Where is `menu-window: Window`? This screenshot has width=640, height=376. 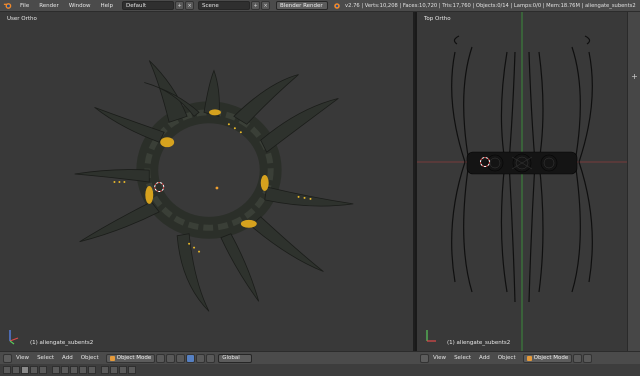
menu-window: Window is located at coordinates (80, 6).